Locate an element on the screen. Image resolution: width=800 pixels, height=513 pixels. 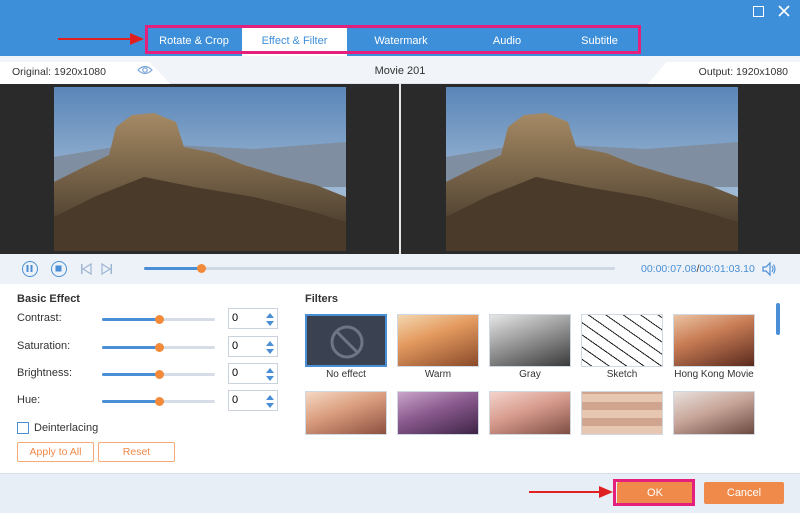
saturation-slider-fill is located at coordinates (130, 347).